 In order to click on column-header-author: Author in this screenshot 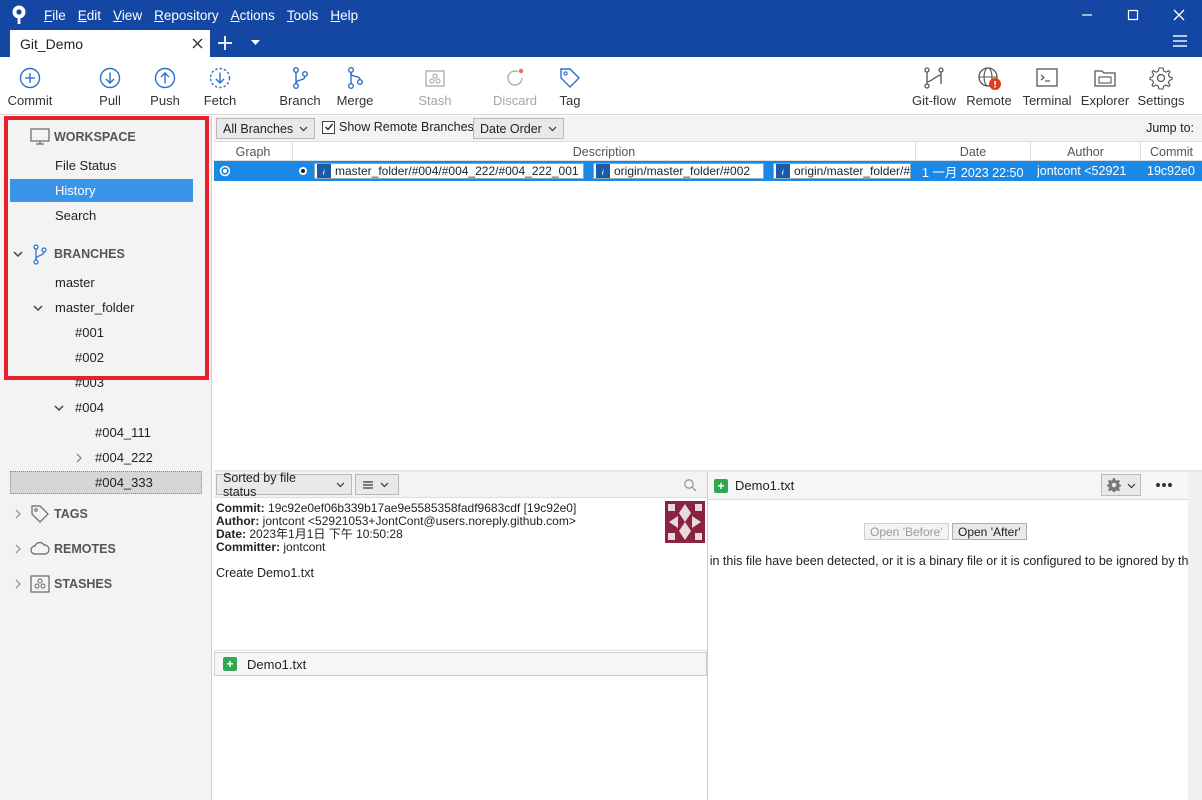, I will do `click(1086, 151)`.